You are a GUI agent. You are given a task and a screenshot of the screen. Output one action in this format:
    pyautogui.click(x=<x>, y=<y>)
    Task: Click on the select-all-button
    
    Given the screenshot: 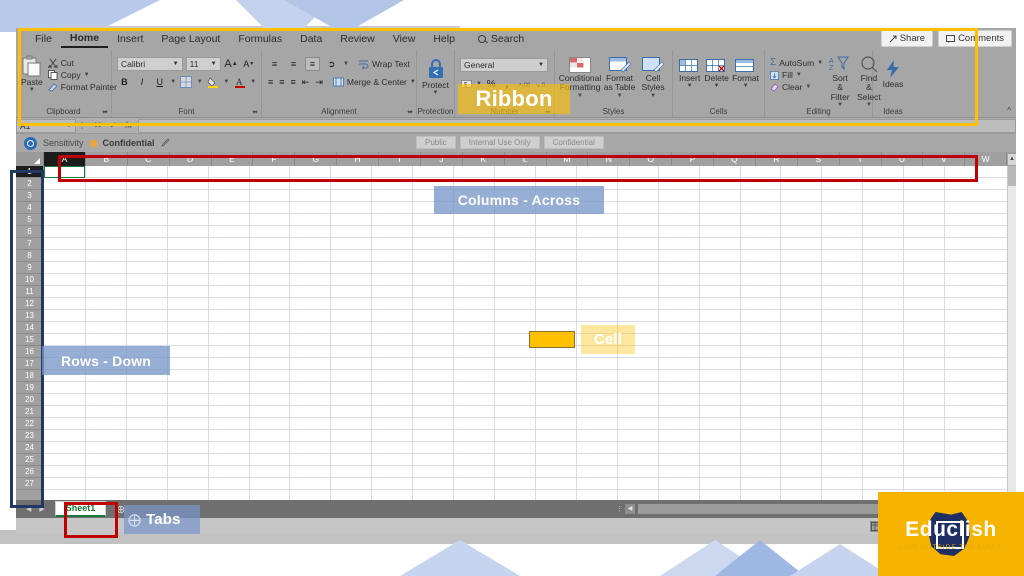 What is the action you would take?
    pyautogui.click(x=30, y=159)
    